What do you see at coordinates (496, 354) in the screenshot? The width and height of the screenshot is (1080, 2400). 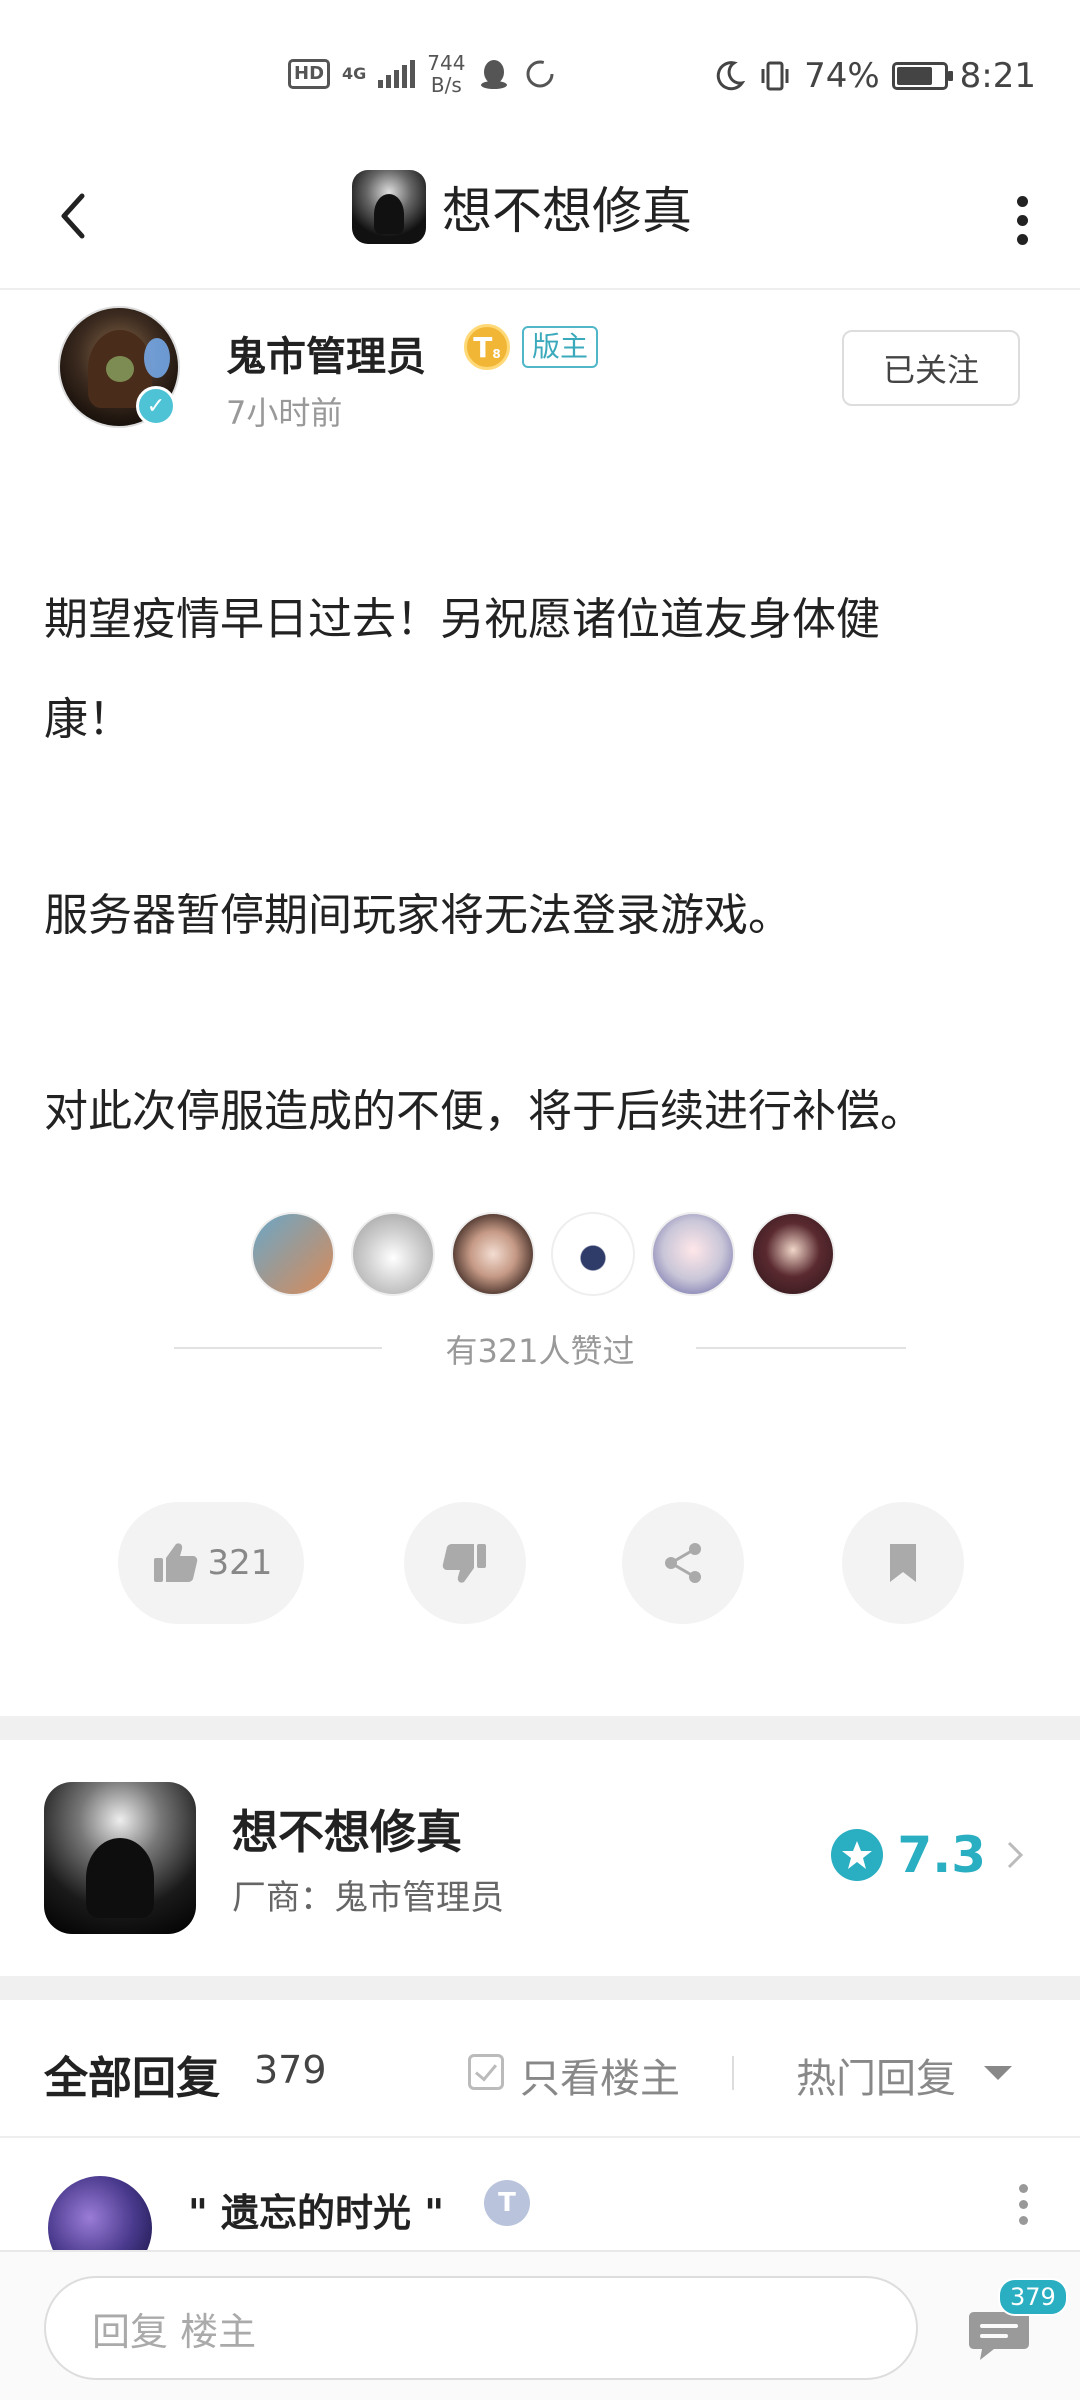 I see `level-badge-number: 8` at bounding box center [496, 354].